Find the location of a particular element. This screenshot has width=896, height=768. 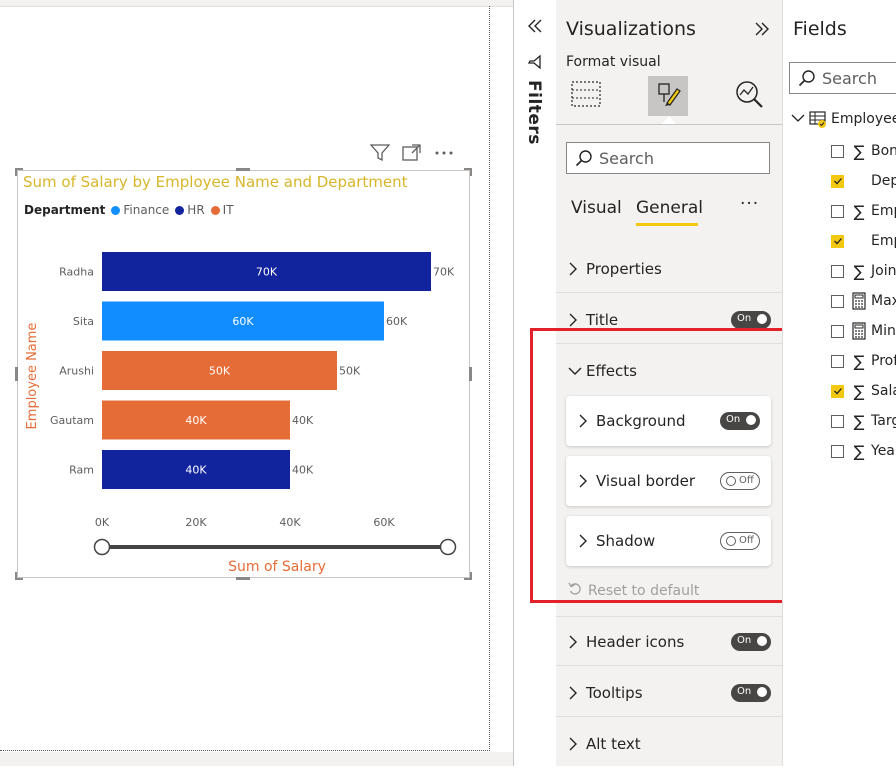

visual-header is located at coordinates (411, 155).